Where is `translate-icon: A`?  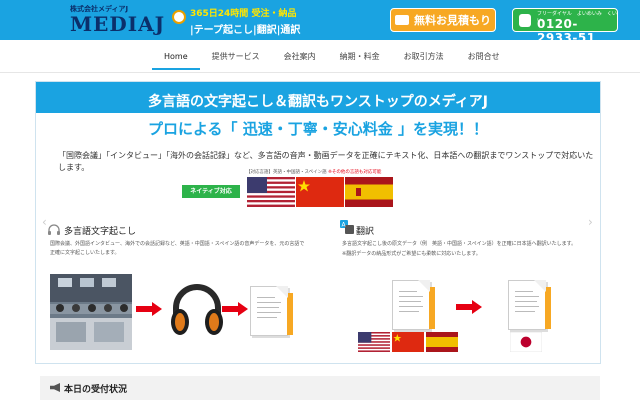 translate-icon: A is located at coordinates (347, 227).